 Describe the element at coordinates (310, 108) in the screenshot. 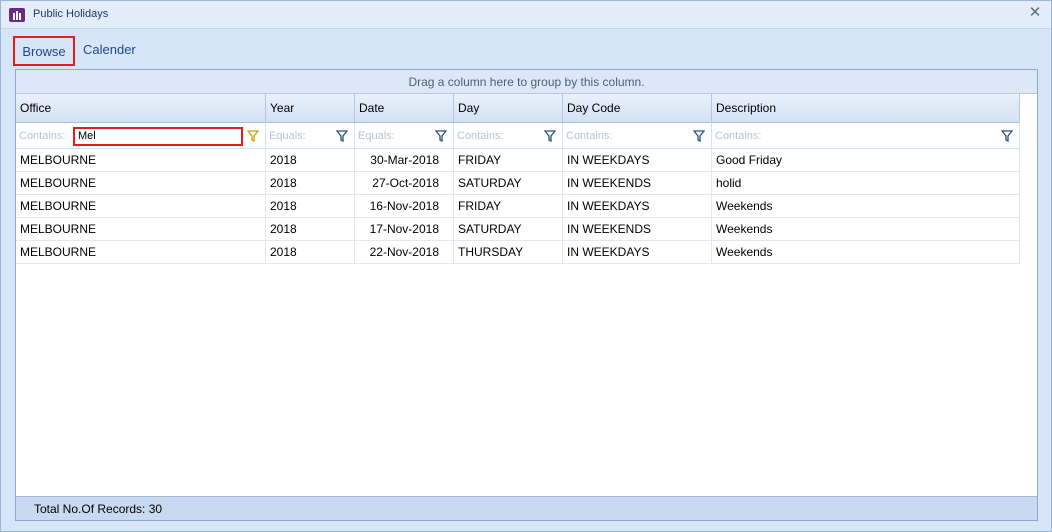

I see `column-header-year: Year` at that location.